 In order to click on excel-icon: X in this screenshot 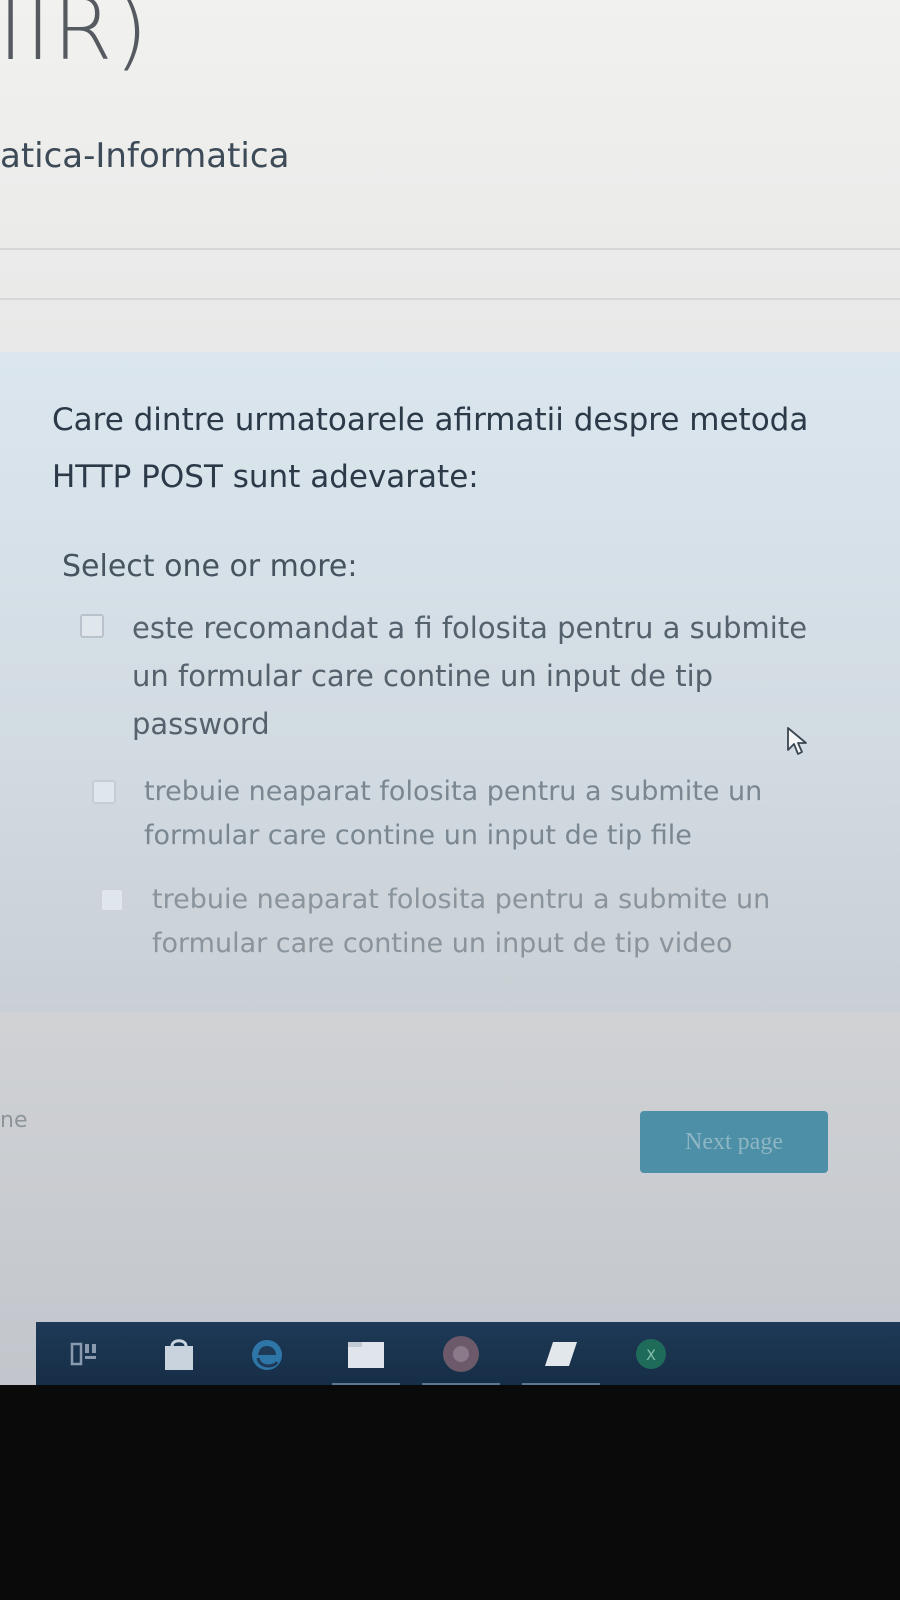, I will do `click(651, 1354)`.